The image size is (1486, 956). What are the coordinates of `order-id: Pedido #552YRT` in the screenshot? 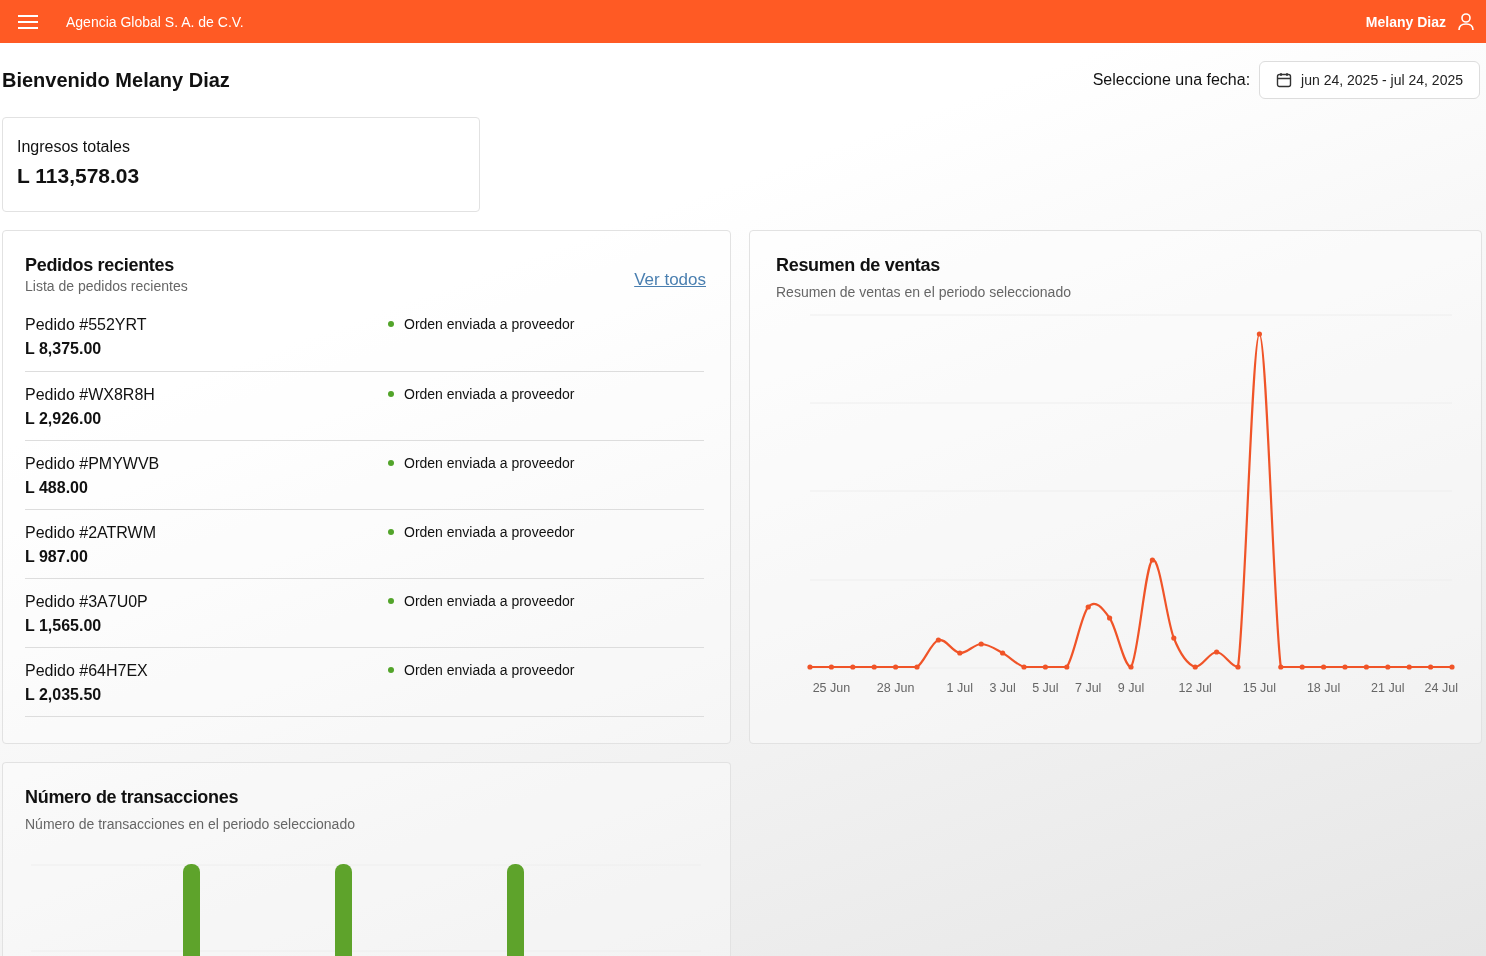 It's located at (86, 325).